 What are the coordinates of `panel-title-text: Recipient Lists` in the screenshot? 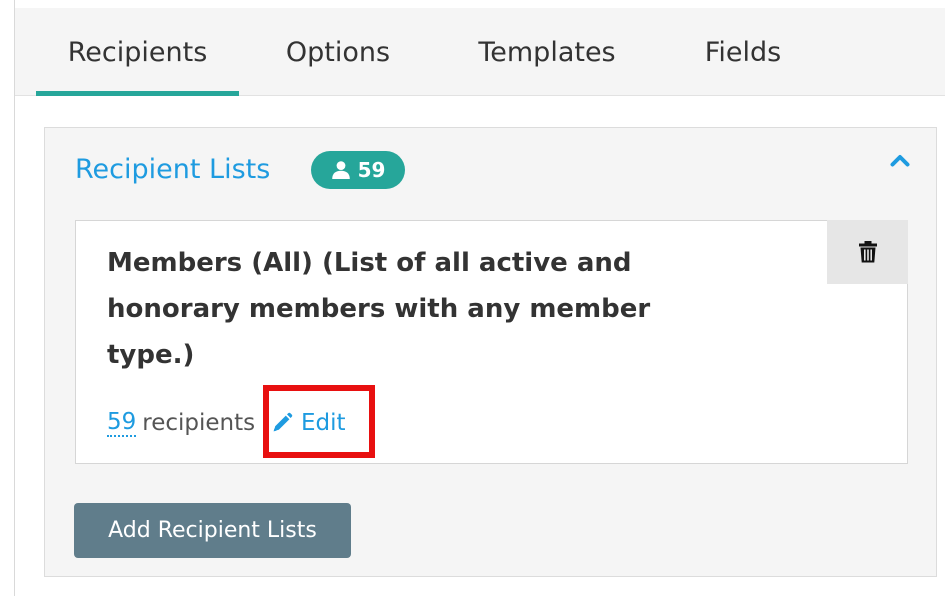 It's located at (173, 169).